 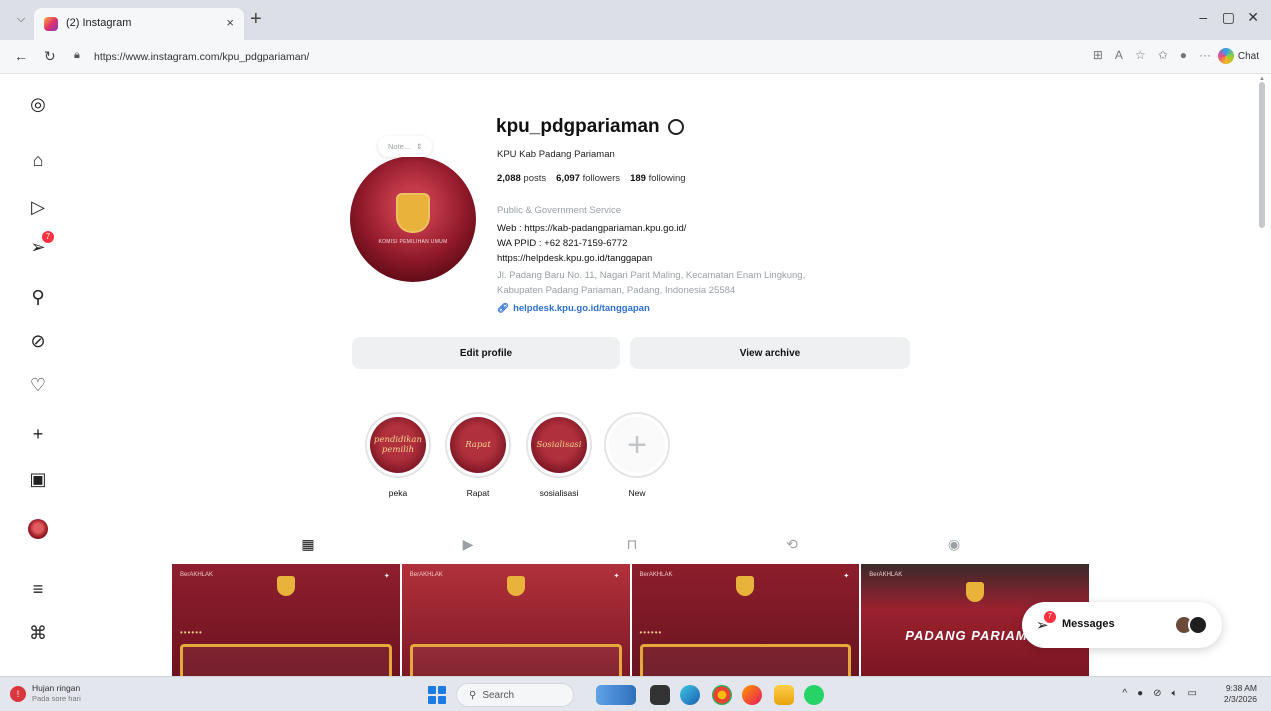 I want to click on task-view-icon, so click(x=660, y=695).